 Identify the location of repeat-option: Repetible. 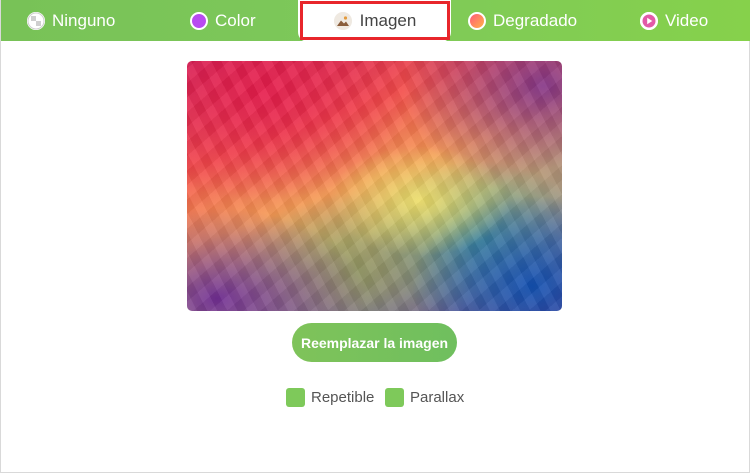
(330, 397).